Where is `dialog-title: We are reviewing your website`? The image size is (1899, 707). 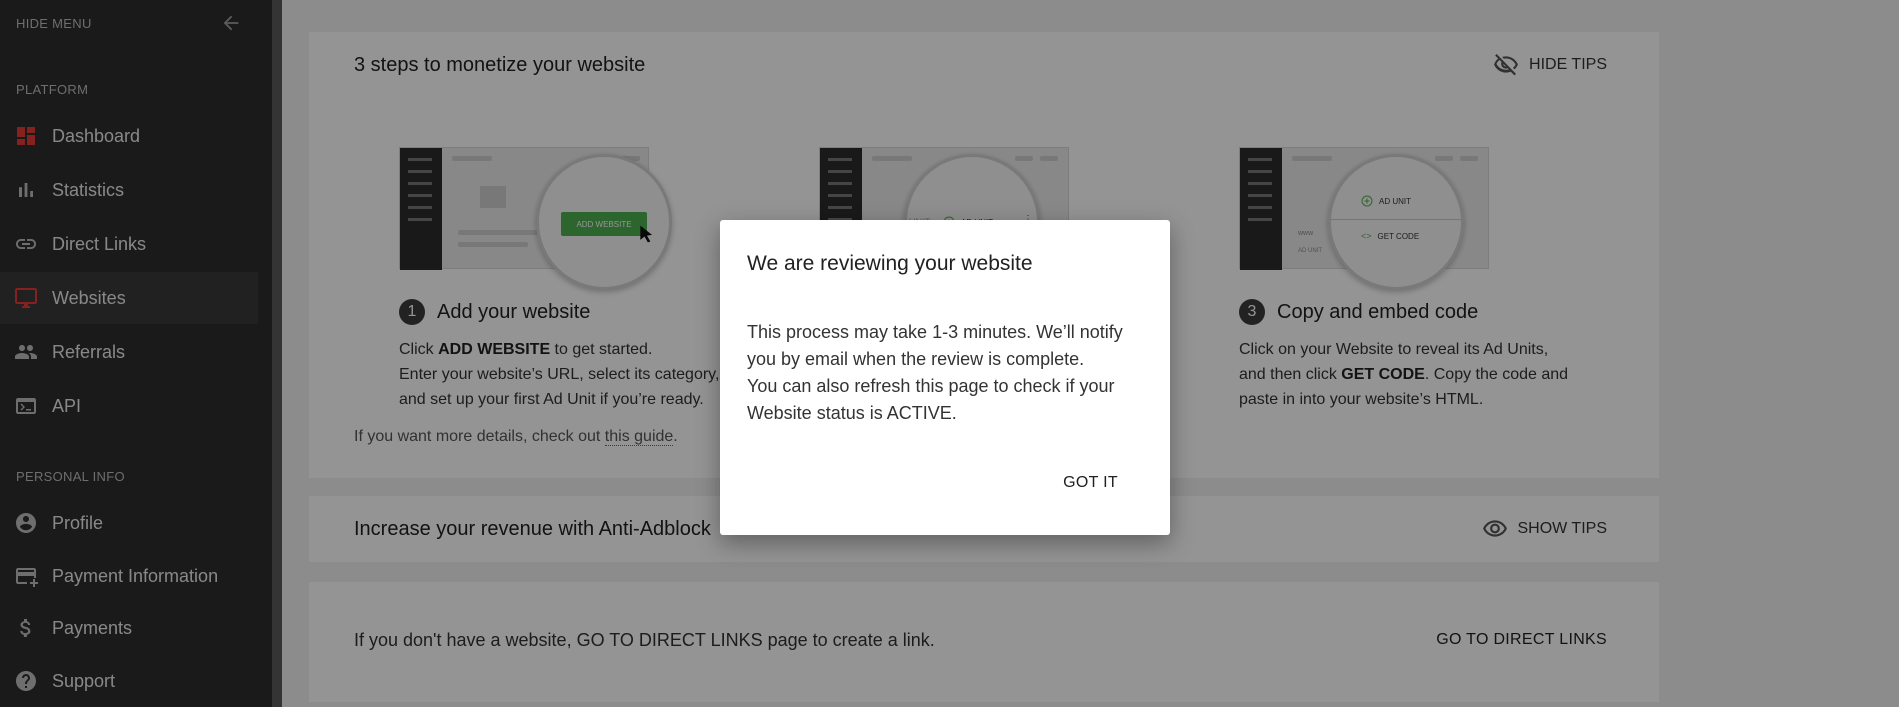 dialog-title: We are reviewing your website is located at coordinates (890, 263).